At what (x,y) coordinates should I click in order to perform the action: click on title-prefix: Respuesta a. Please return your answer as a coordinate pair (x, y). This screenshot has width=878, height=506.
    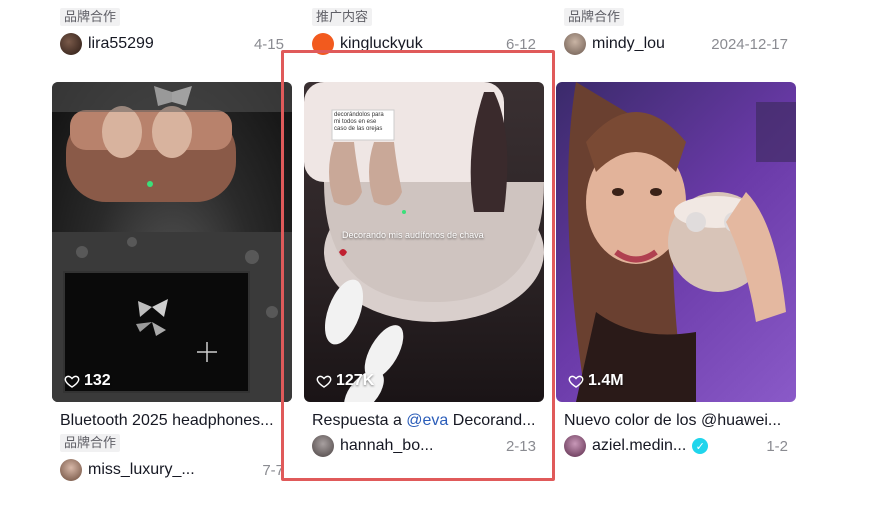
    Looking at the image, I should click on (359, 420).